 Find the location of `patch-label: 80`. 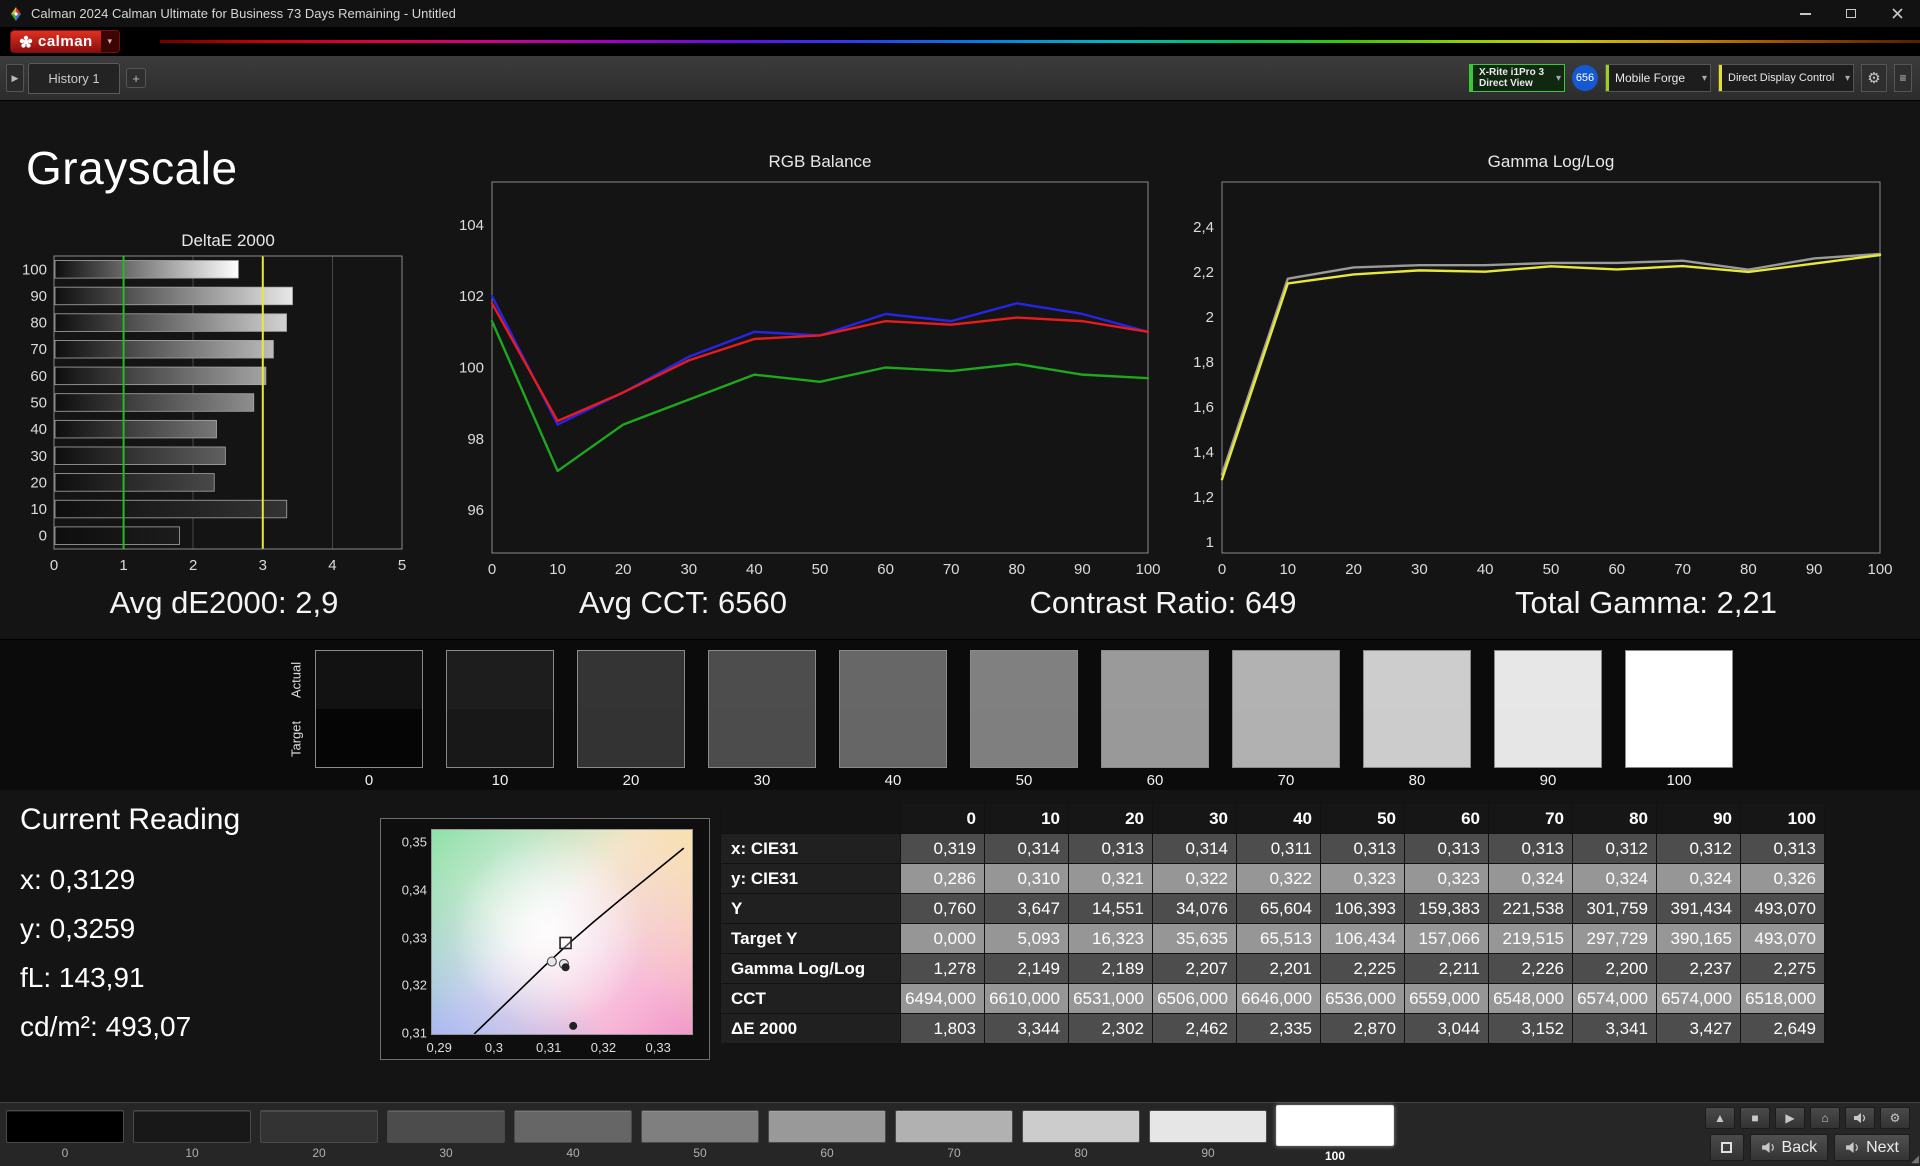

patch-label: 80 is located at coordinates (1417, 780).